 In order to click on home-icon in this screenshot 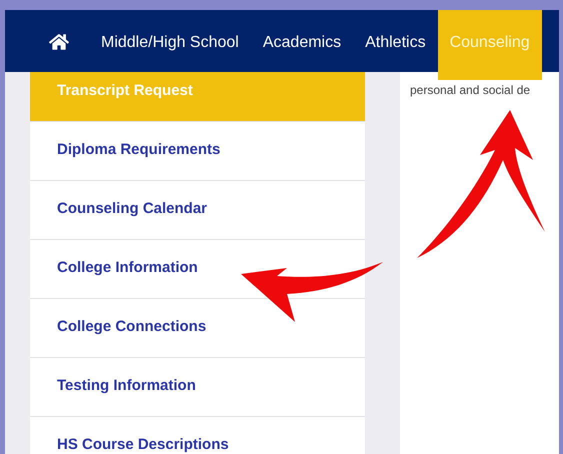, I will do `click(59, 42)`.